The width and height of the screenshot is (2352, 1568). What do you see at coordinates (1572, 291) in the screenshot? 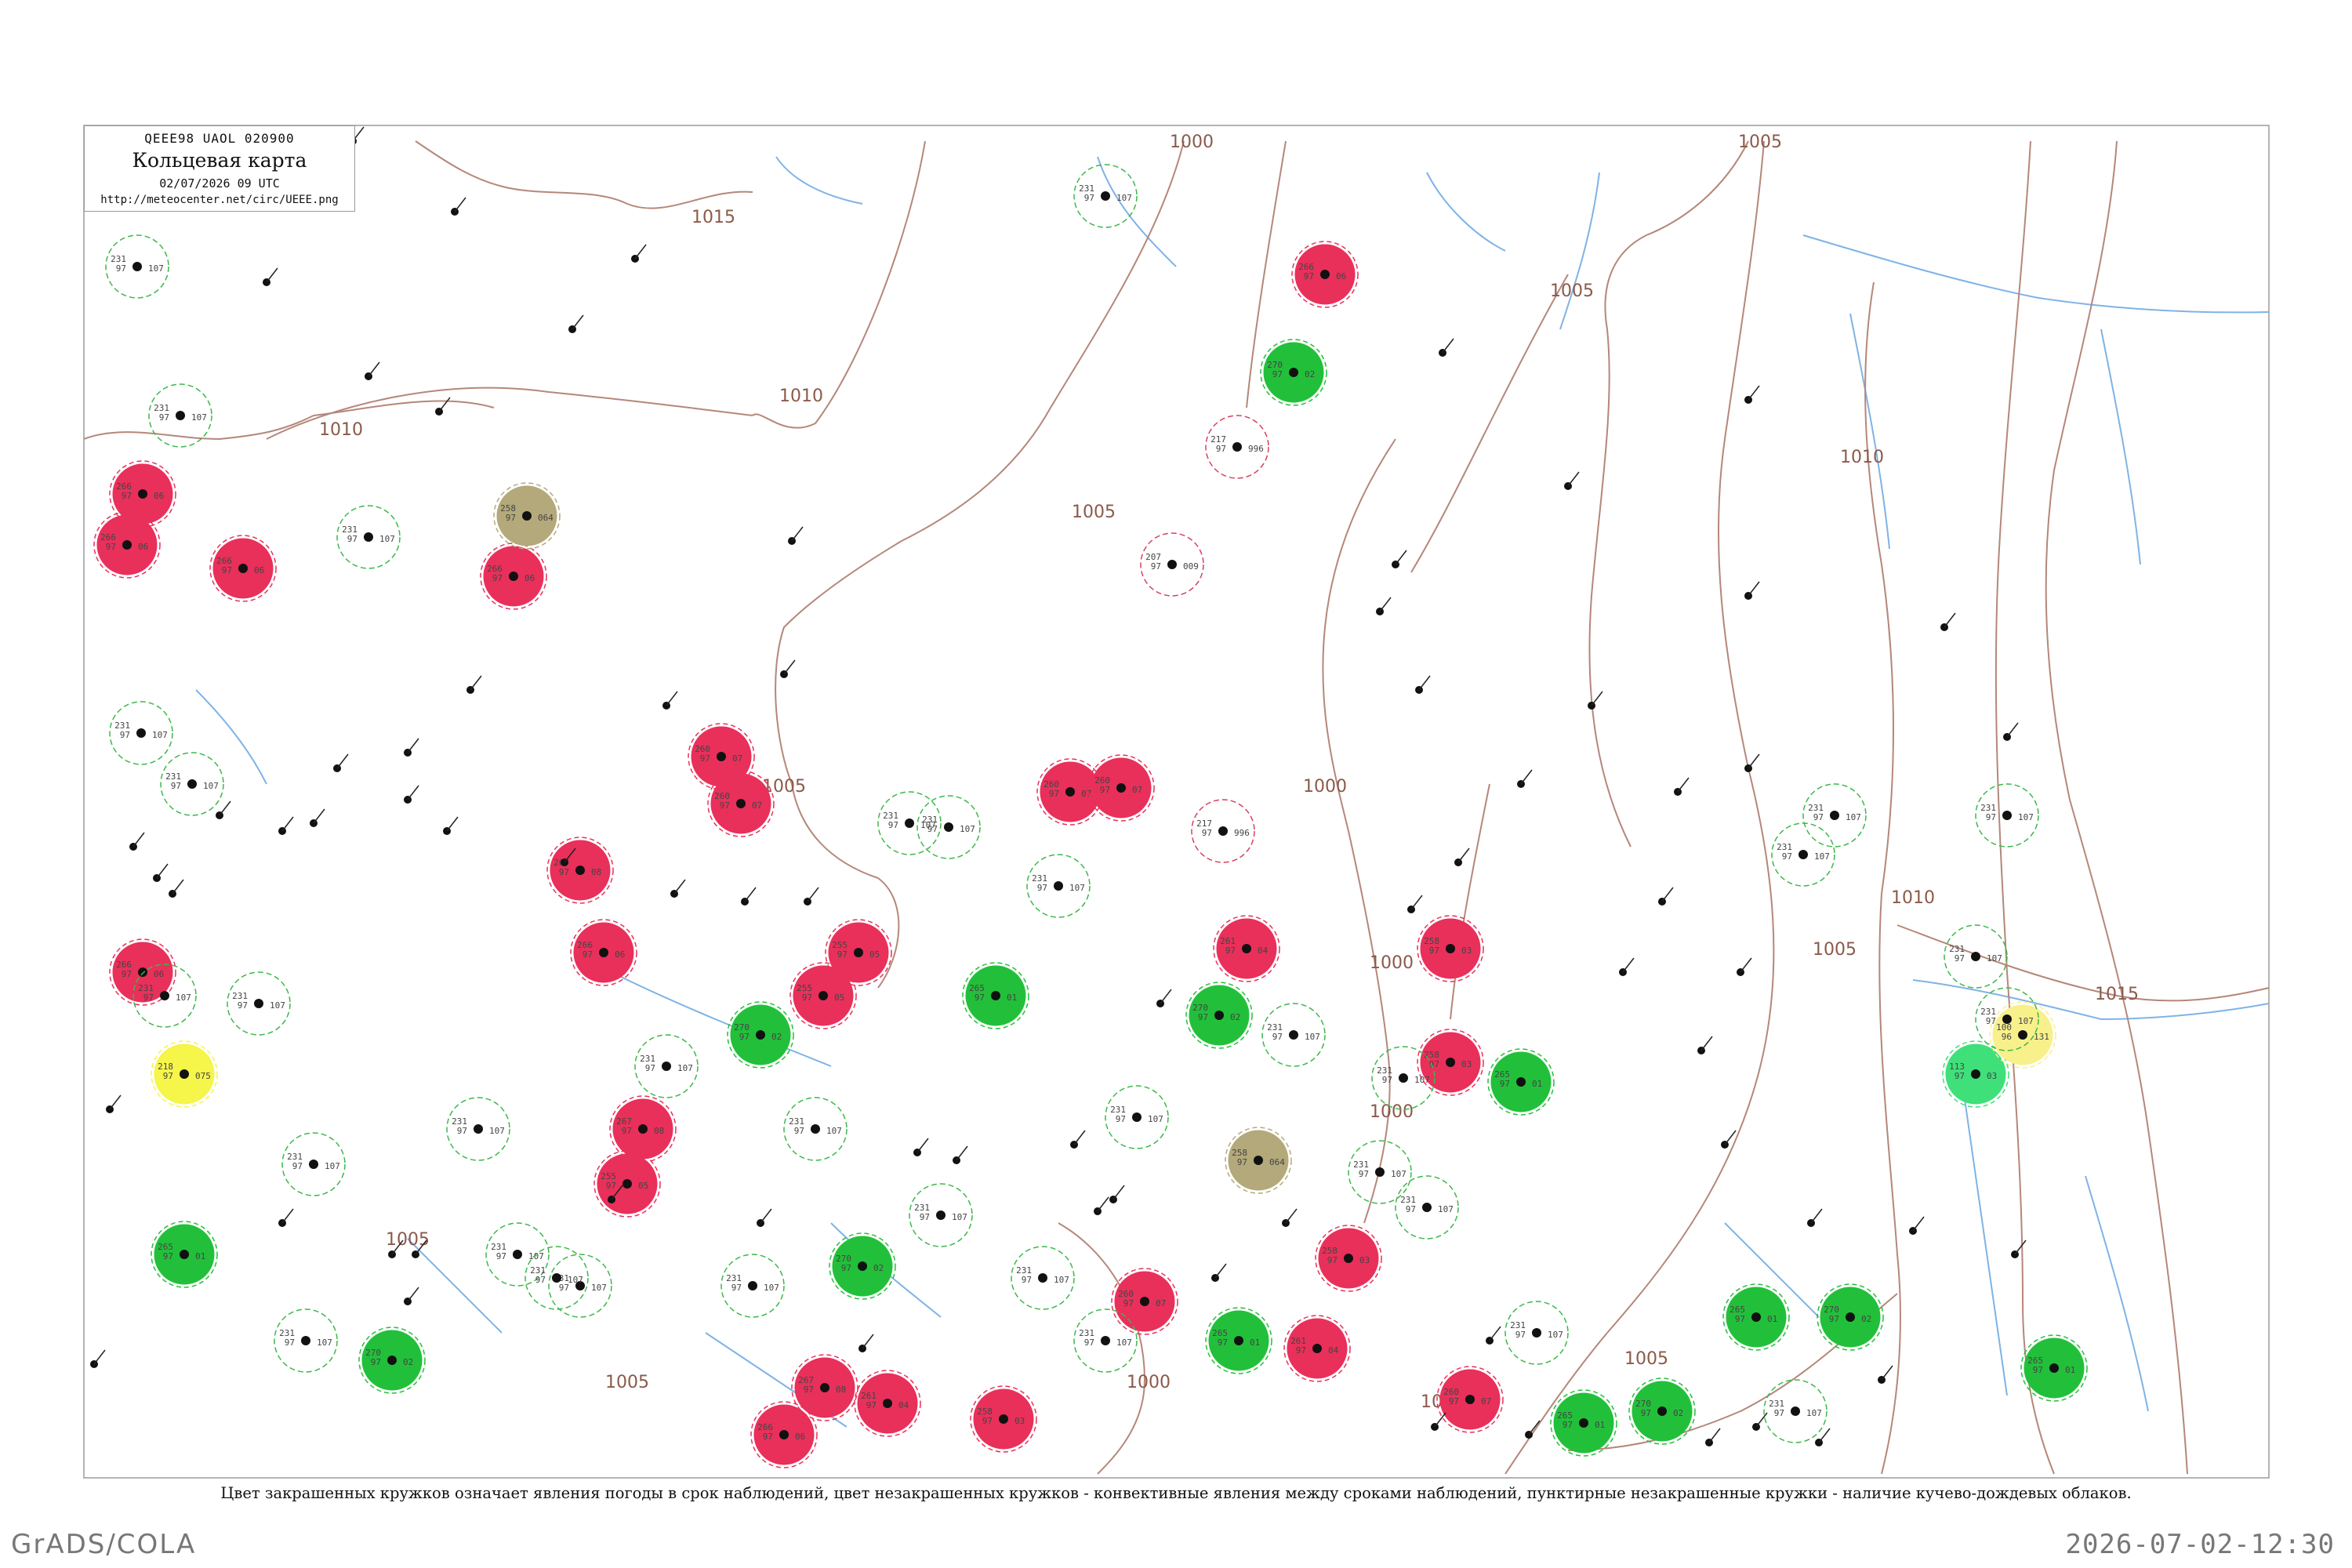
I see `isobar-label: 1005` at bounding box center [1572, 291].